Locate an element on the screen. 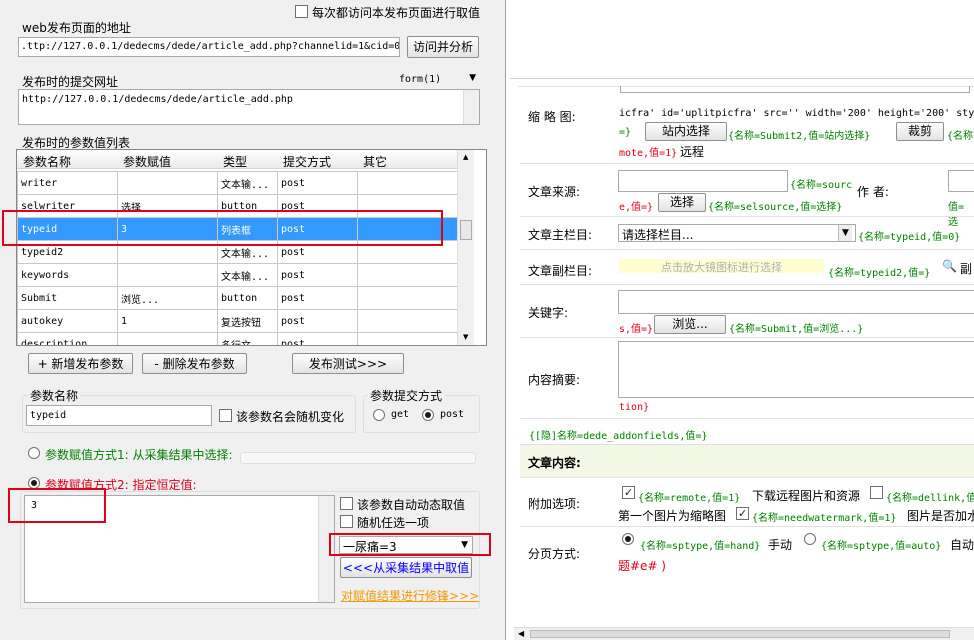 This screenshot has height=640, width=974. table-header: 参数名称 参数赋值 类型 提交方式 其它 is located at coordinates (237, 159).